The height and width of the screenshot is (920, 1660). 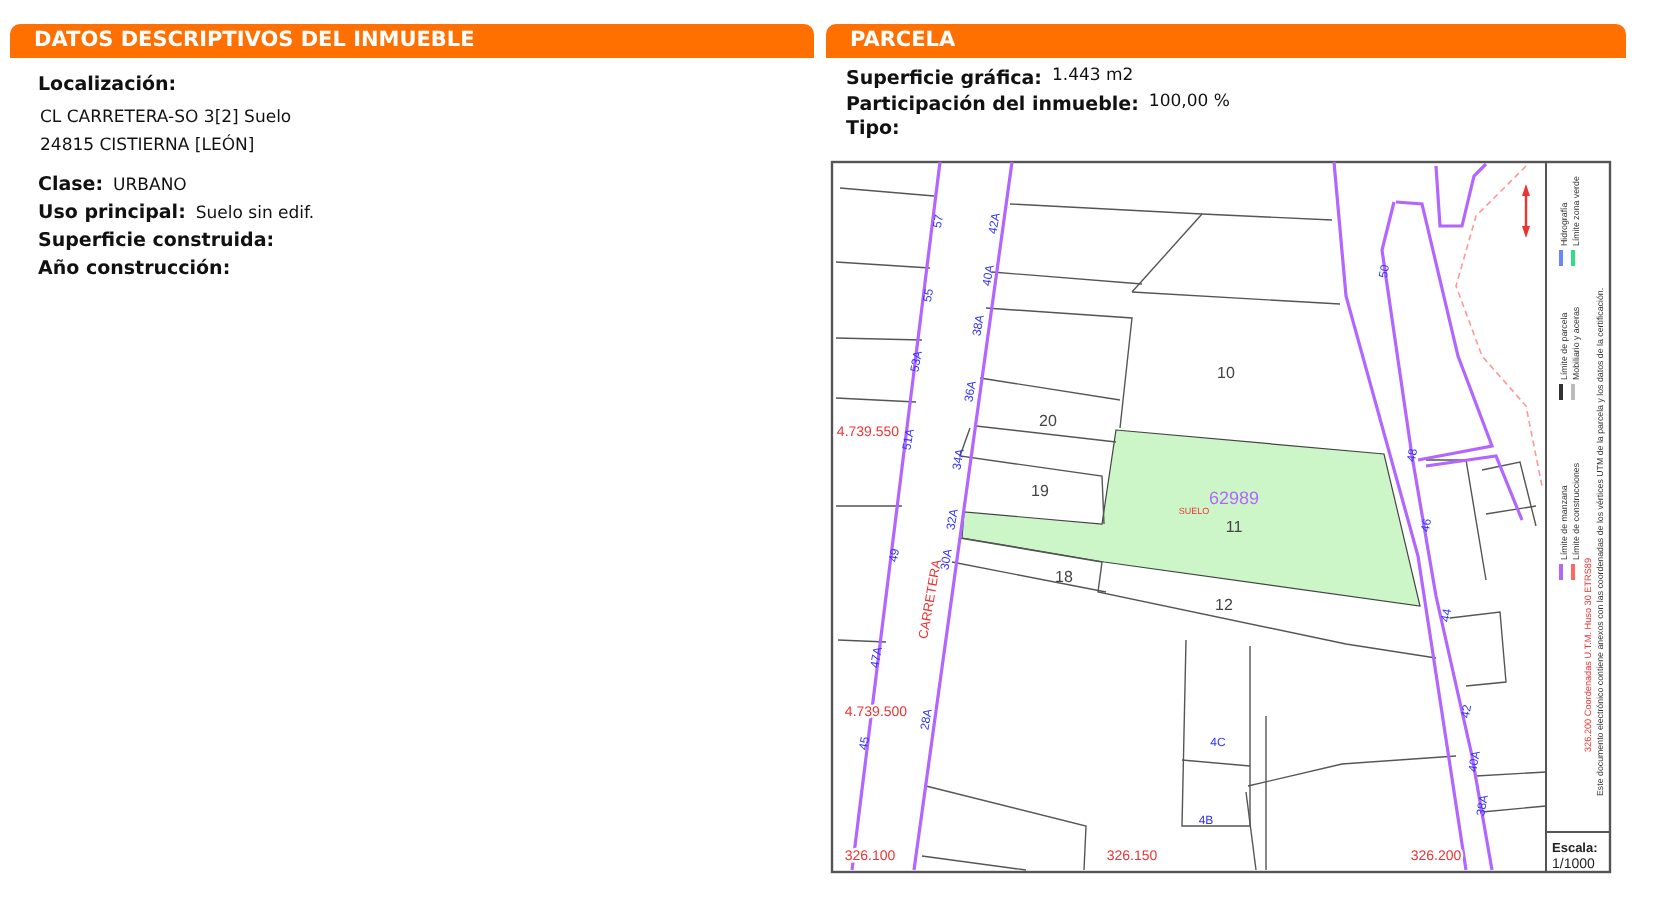 I want to click on field-label: Superficie gráfica:, so click(x=943, y=80).